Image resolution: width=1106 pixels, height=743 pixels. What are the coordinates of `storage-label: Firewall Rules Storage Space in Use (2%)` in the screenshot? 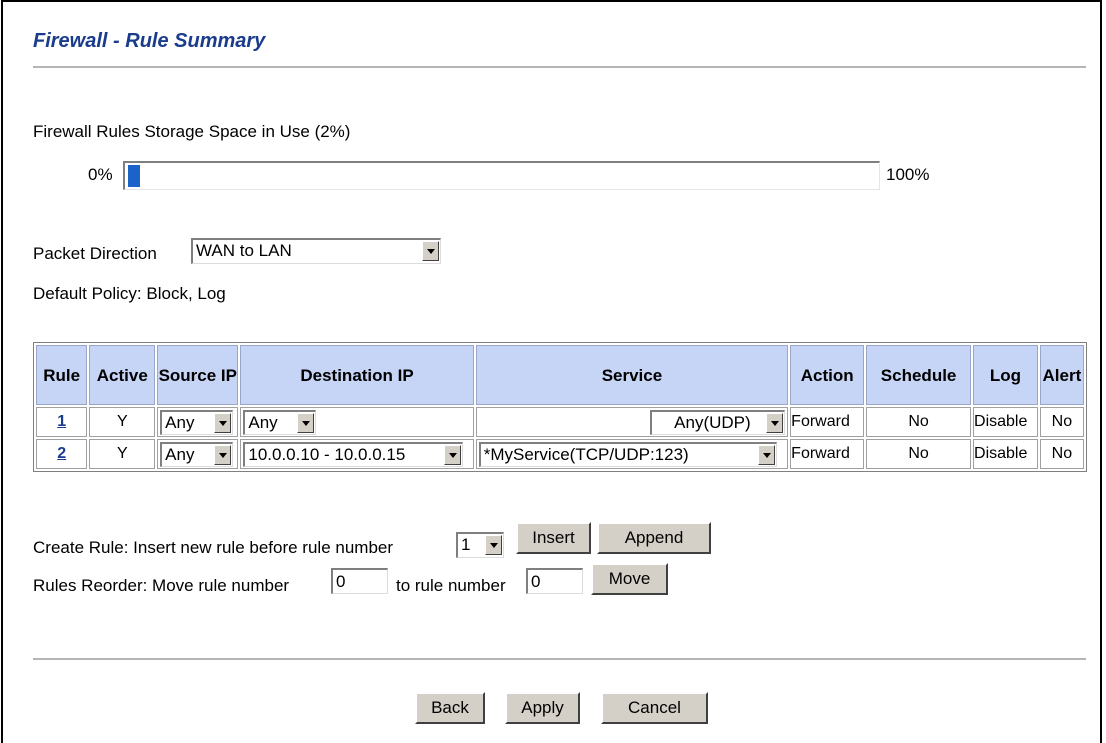 It's located at (192, 131).